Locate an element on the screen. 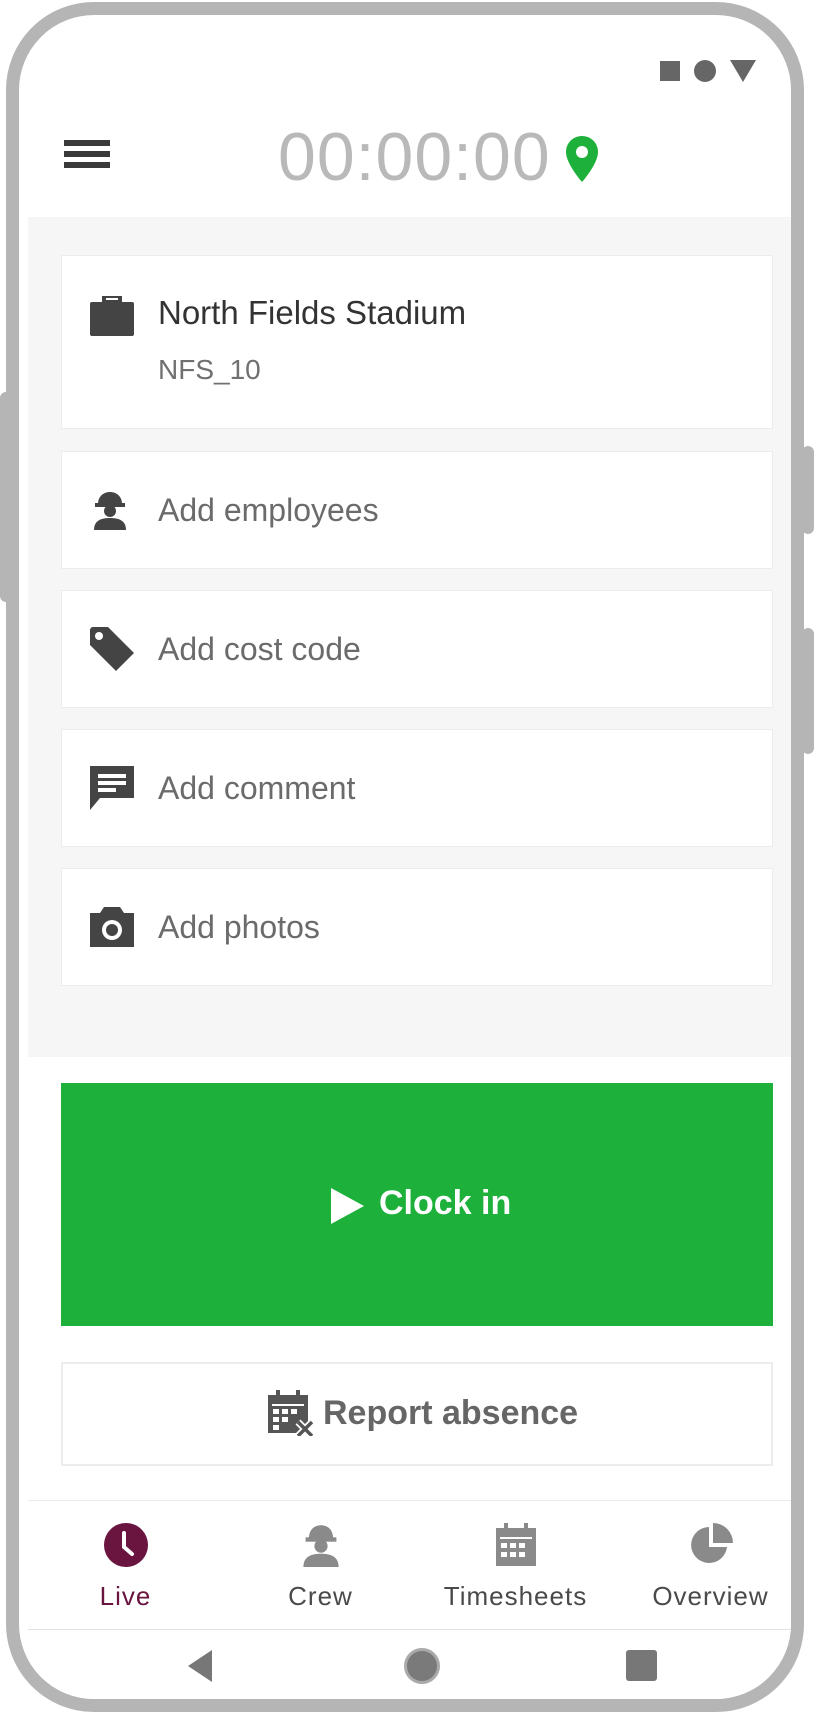 This screenshot has width=814, height=1718. nav-label-overview: Overview is located at coordinates (710, 1596).